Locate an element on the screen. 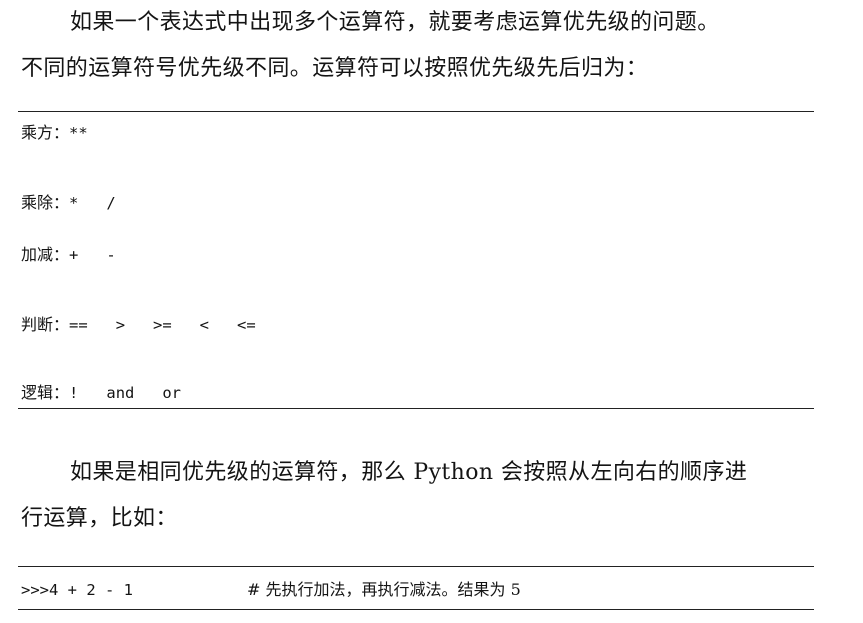 The height and width of the screenshot is (623, 863). table-bottom-rule is located at coordinates (416, 408).